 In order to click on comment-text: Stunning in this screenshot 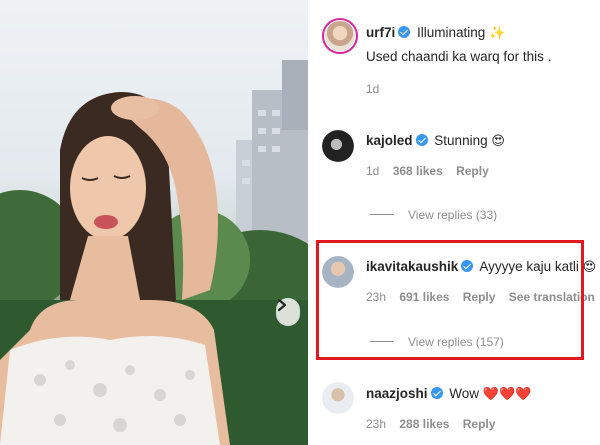, I will do `click(461, 140)`.